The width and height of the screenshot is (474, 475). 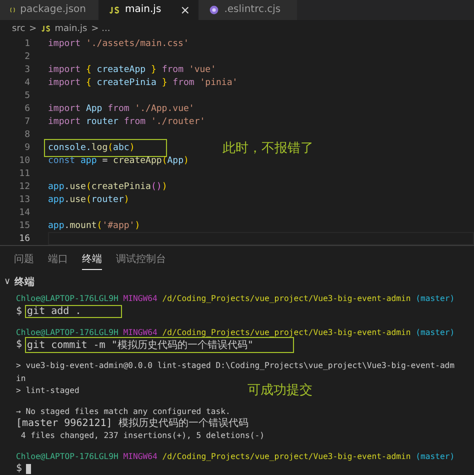 What do you see at coordinates (24, 282) in the screenshot?
I see `section-title: 终端` at bounding box center [24, 282].